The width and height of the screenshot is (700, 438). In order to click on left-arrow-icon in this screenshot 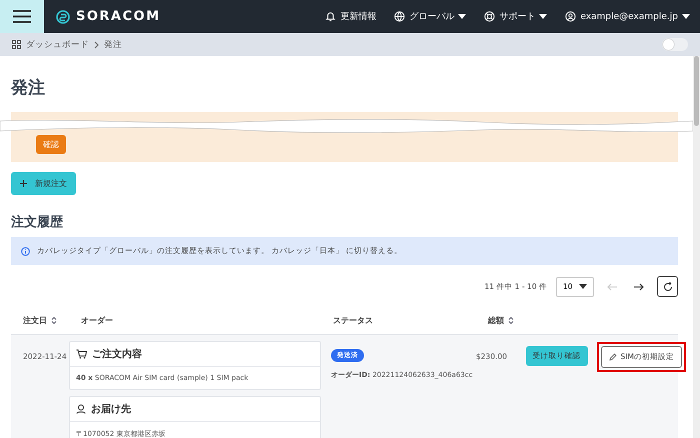, I will do `click(612, 287)`.